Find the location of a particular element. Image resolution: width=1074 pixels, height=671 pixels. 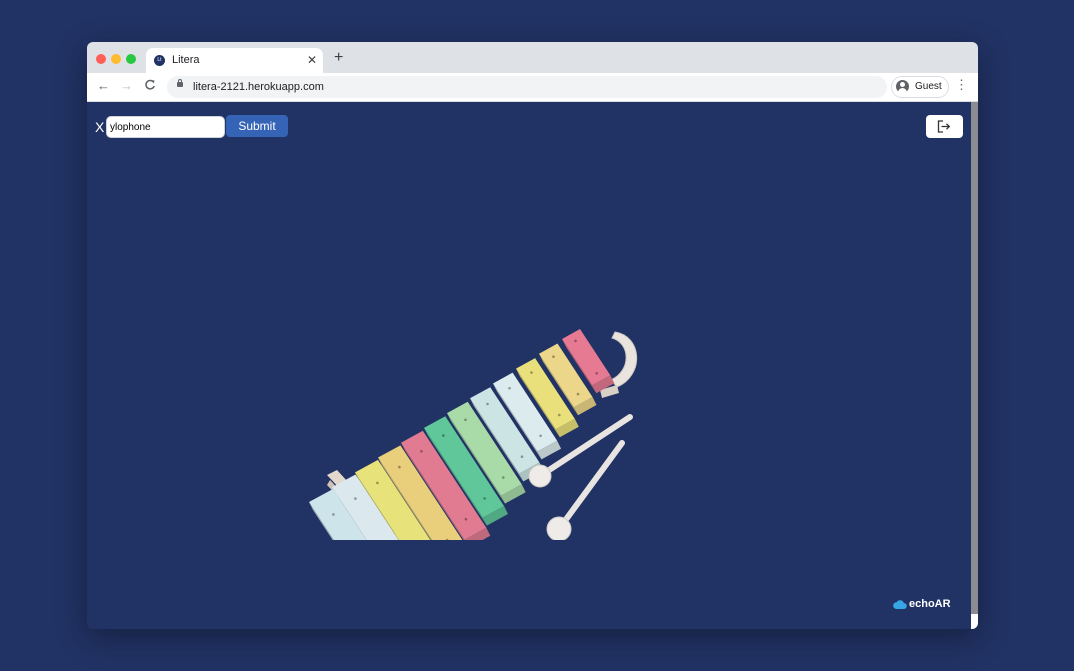

scrollbar is located at coordinates (974, 365).